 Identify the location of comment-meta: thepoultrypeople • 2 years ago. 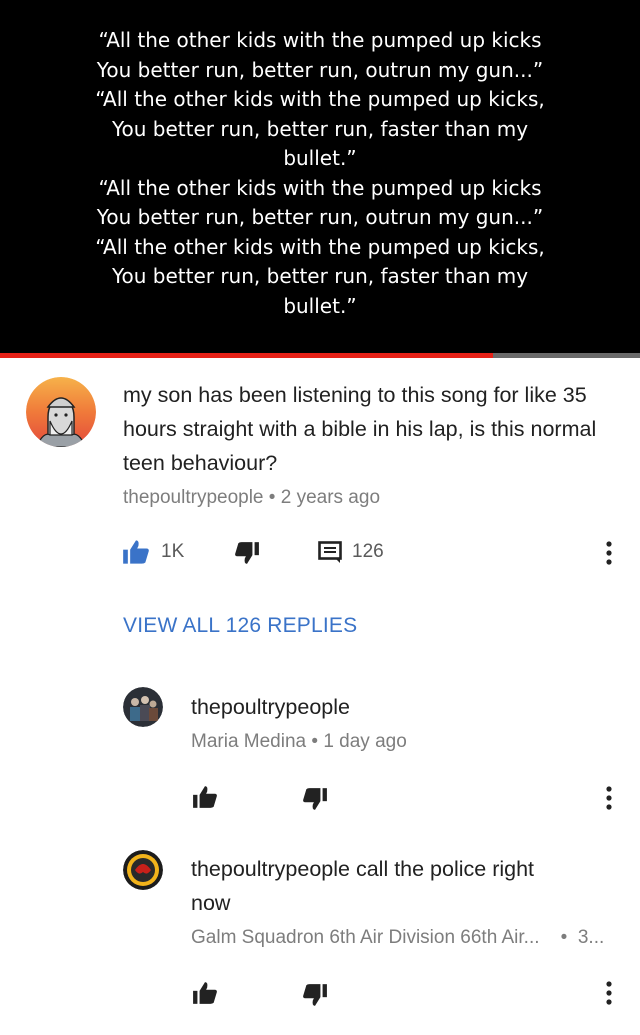
(251, 498).